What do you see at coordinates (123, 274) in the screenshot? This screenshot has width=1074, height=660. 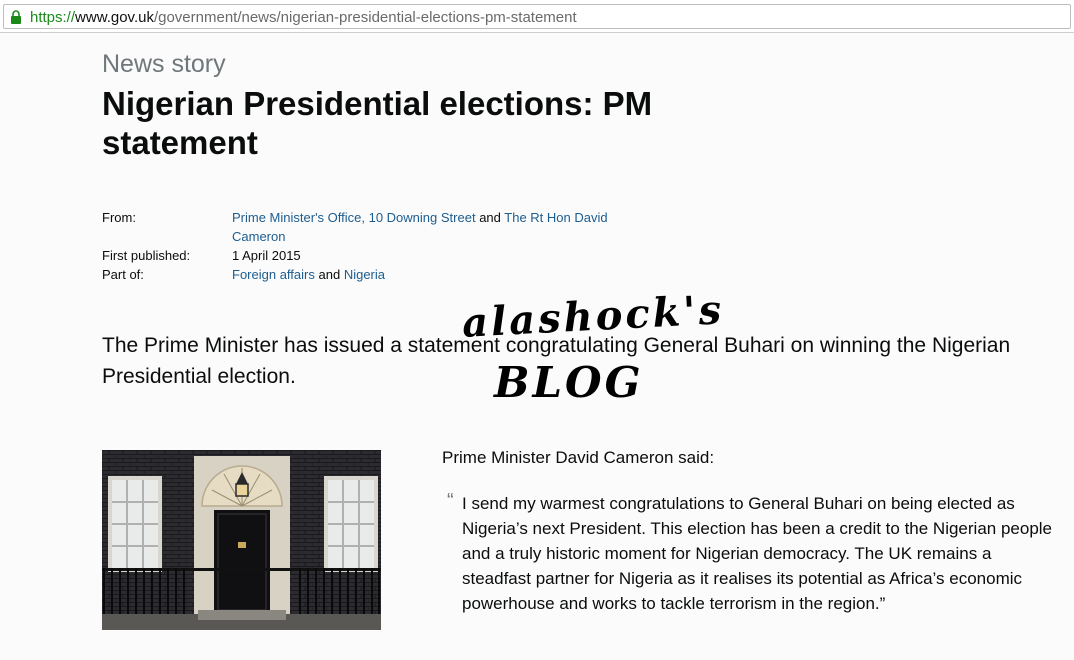 I see `partof-label: Part of:` at bounding box center [123, 274].